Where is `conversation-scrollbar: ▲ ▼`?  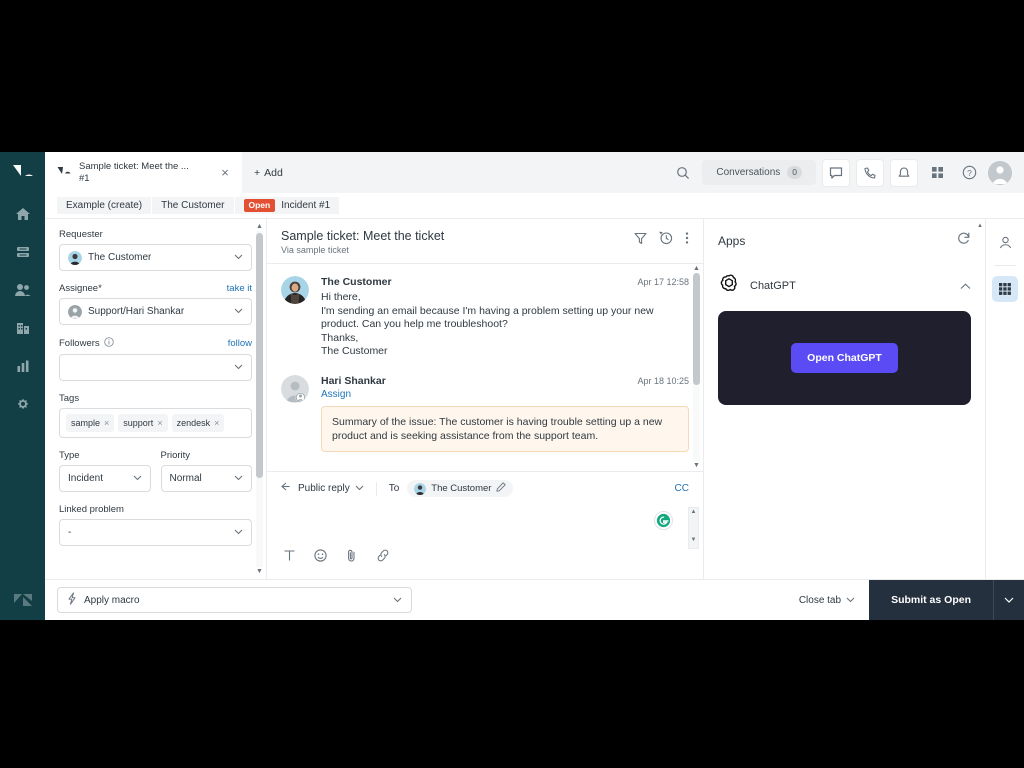 conversation-scrollbar: ▲ ▼ is located at coordinates (696, 367).